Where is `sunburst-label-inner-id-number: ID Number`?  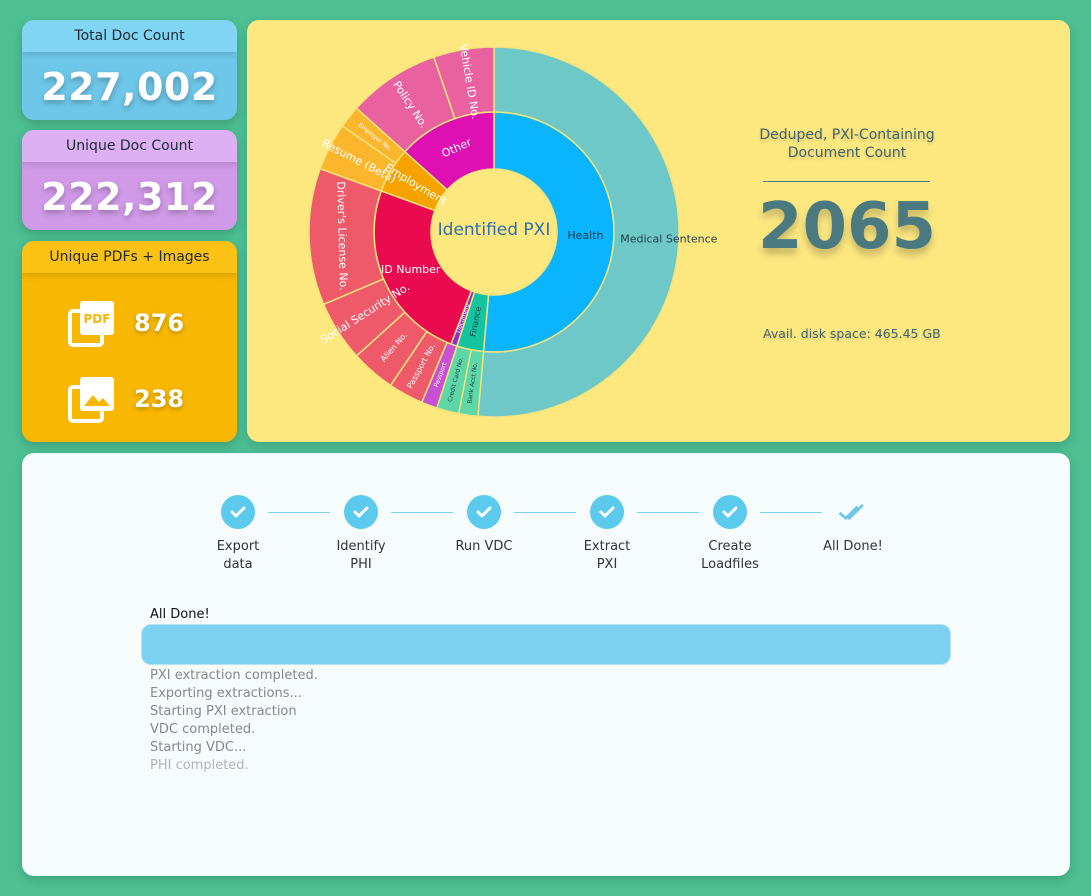 sunburst-label-inner-id-number: ID Number is located at coordinates (411, 269).